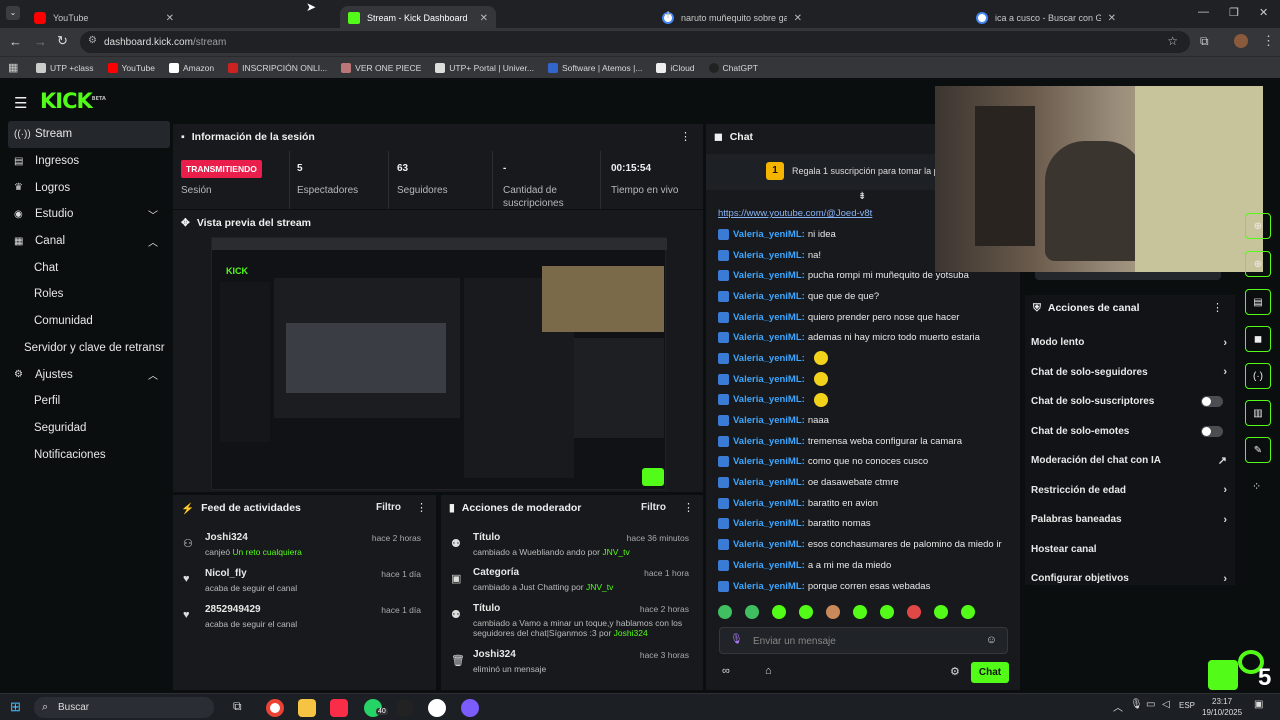 The image size is (1280, 720). Describe the element at coordinates (1118, 706) in the screenshot. I see `tray-chevron-icon: ︿` at that location.